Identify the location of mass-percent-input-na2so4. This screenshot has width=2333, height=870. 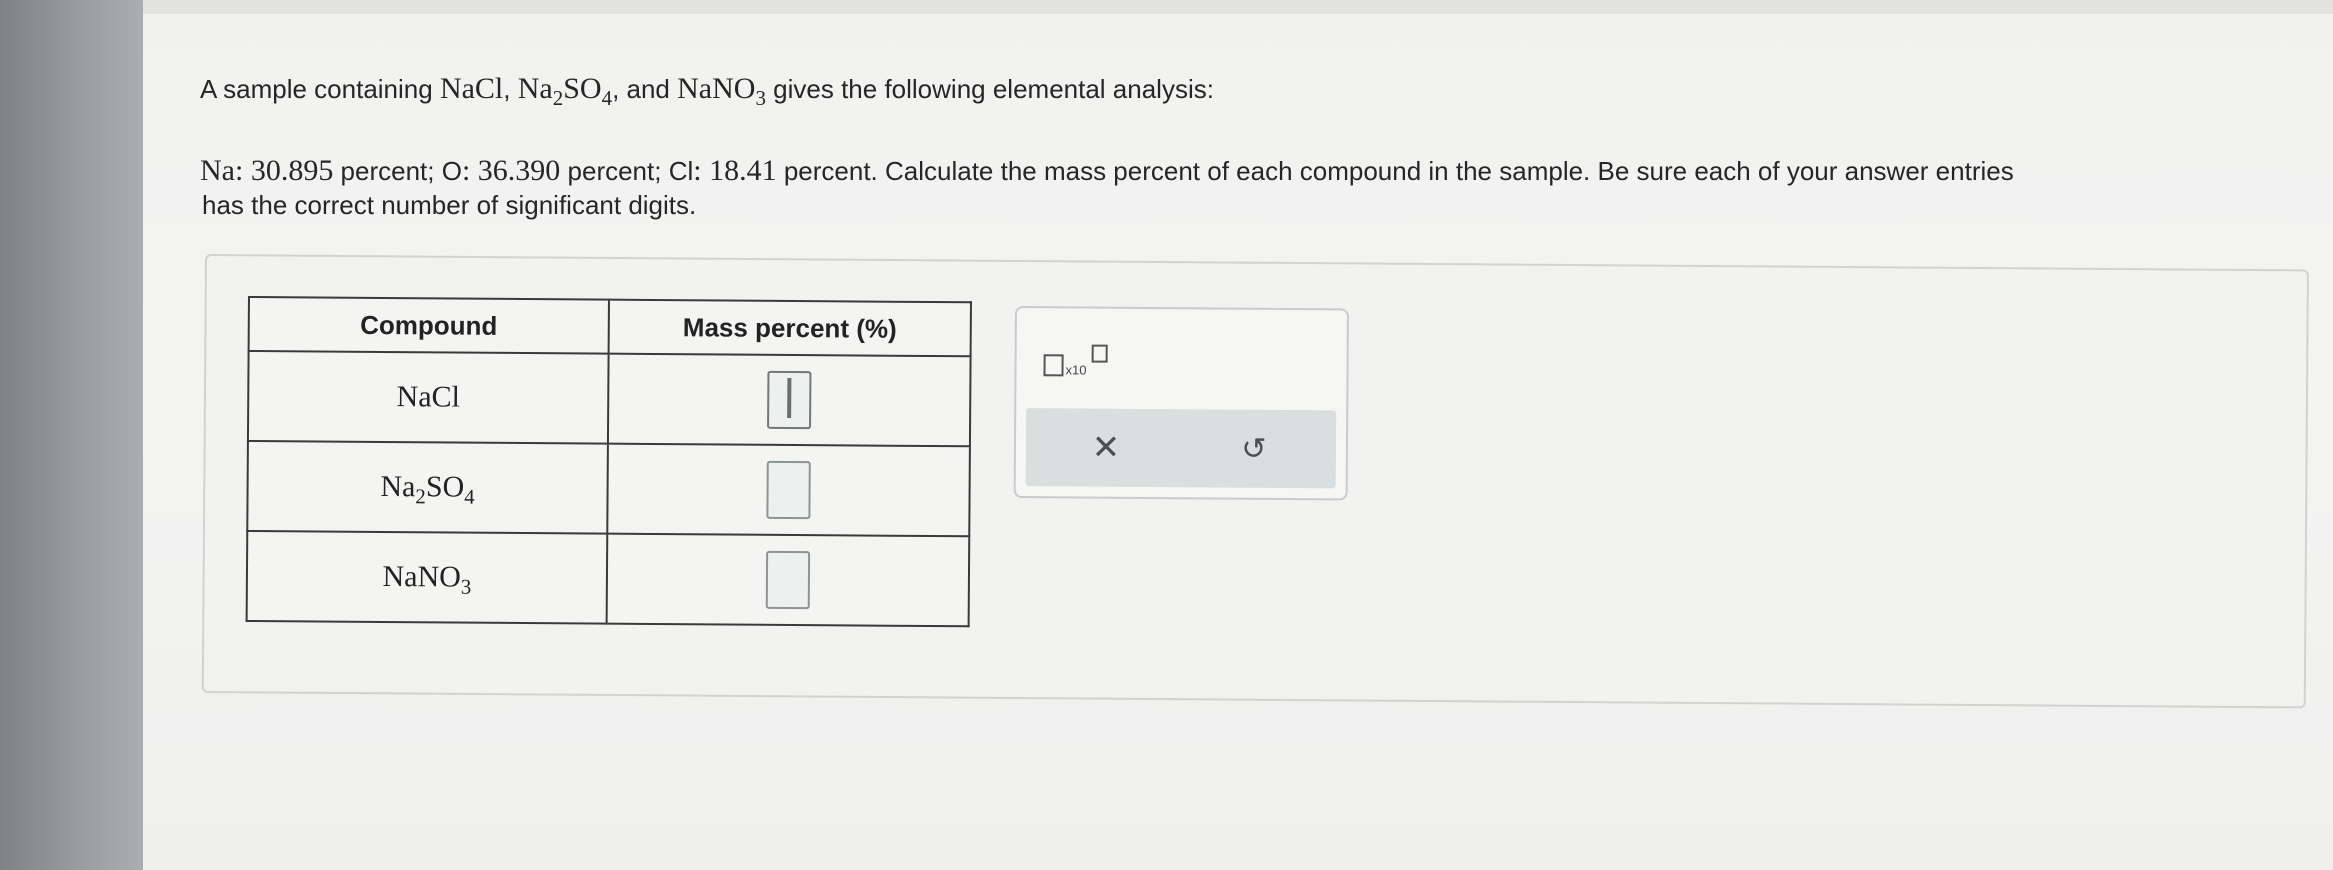
(788, 490).